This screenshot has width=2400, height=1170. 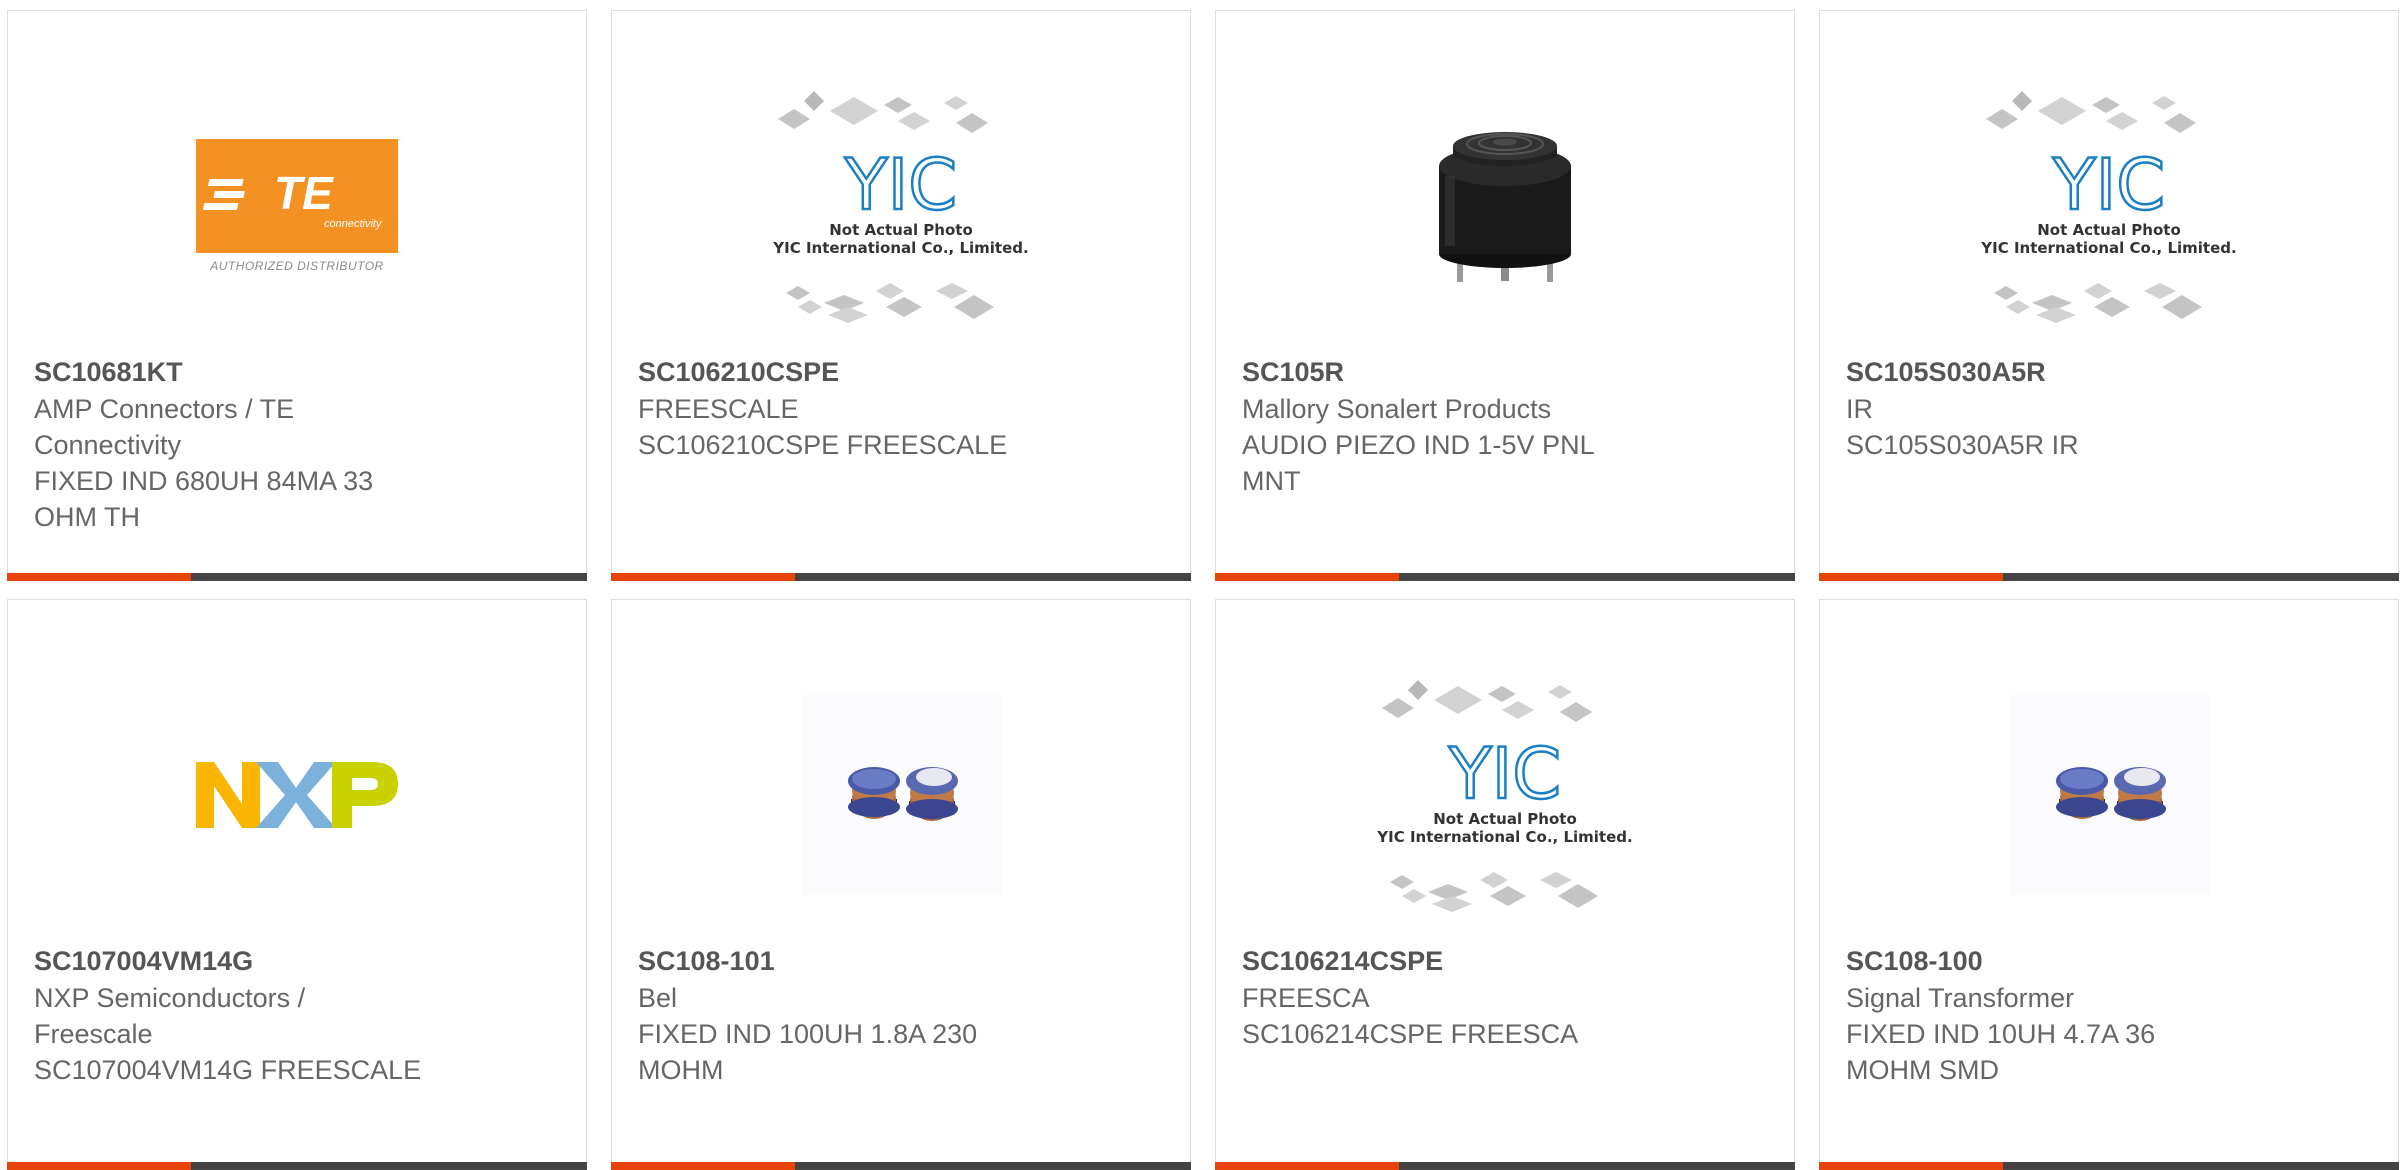 What do you see at coordinates (808, 1052) in the screenshot?
I see `description: FIXED IND 100UH 1.8A 230 MOHM` at bounding box center [808, 1052].